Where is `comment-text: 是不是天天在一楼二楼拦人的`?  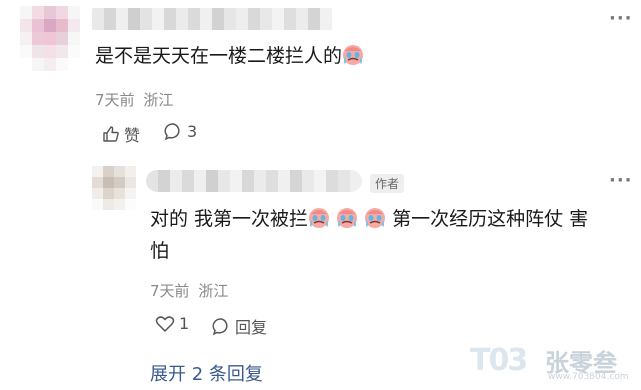 comment-text: 是不是天天在一楼二楼拦人的 is located at coordinates (229, 56).